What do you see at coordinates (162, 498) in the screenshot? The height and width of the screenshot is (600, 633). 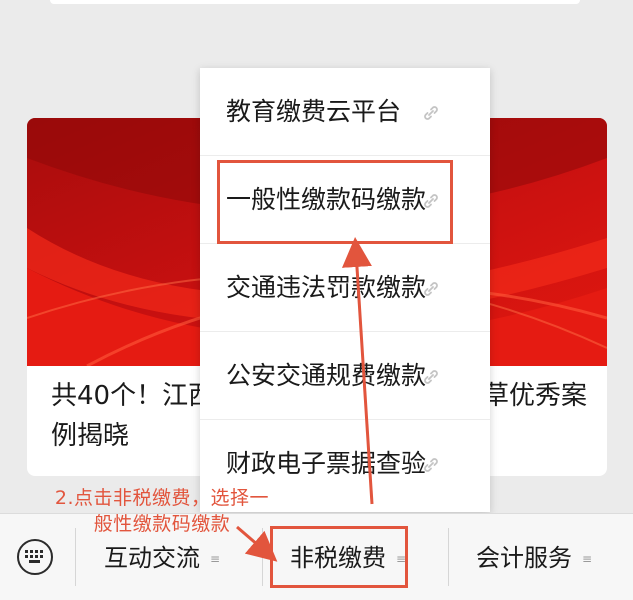 I see `annotation-line1: 2.点击非税缴费，选择一` at bounding box center [162, 498].